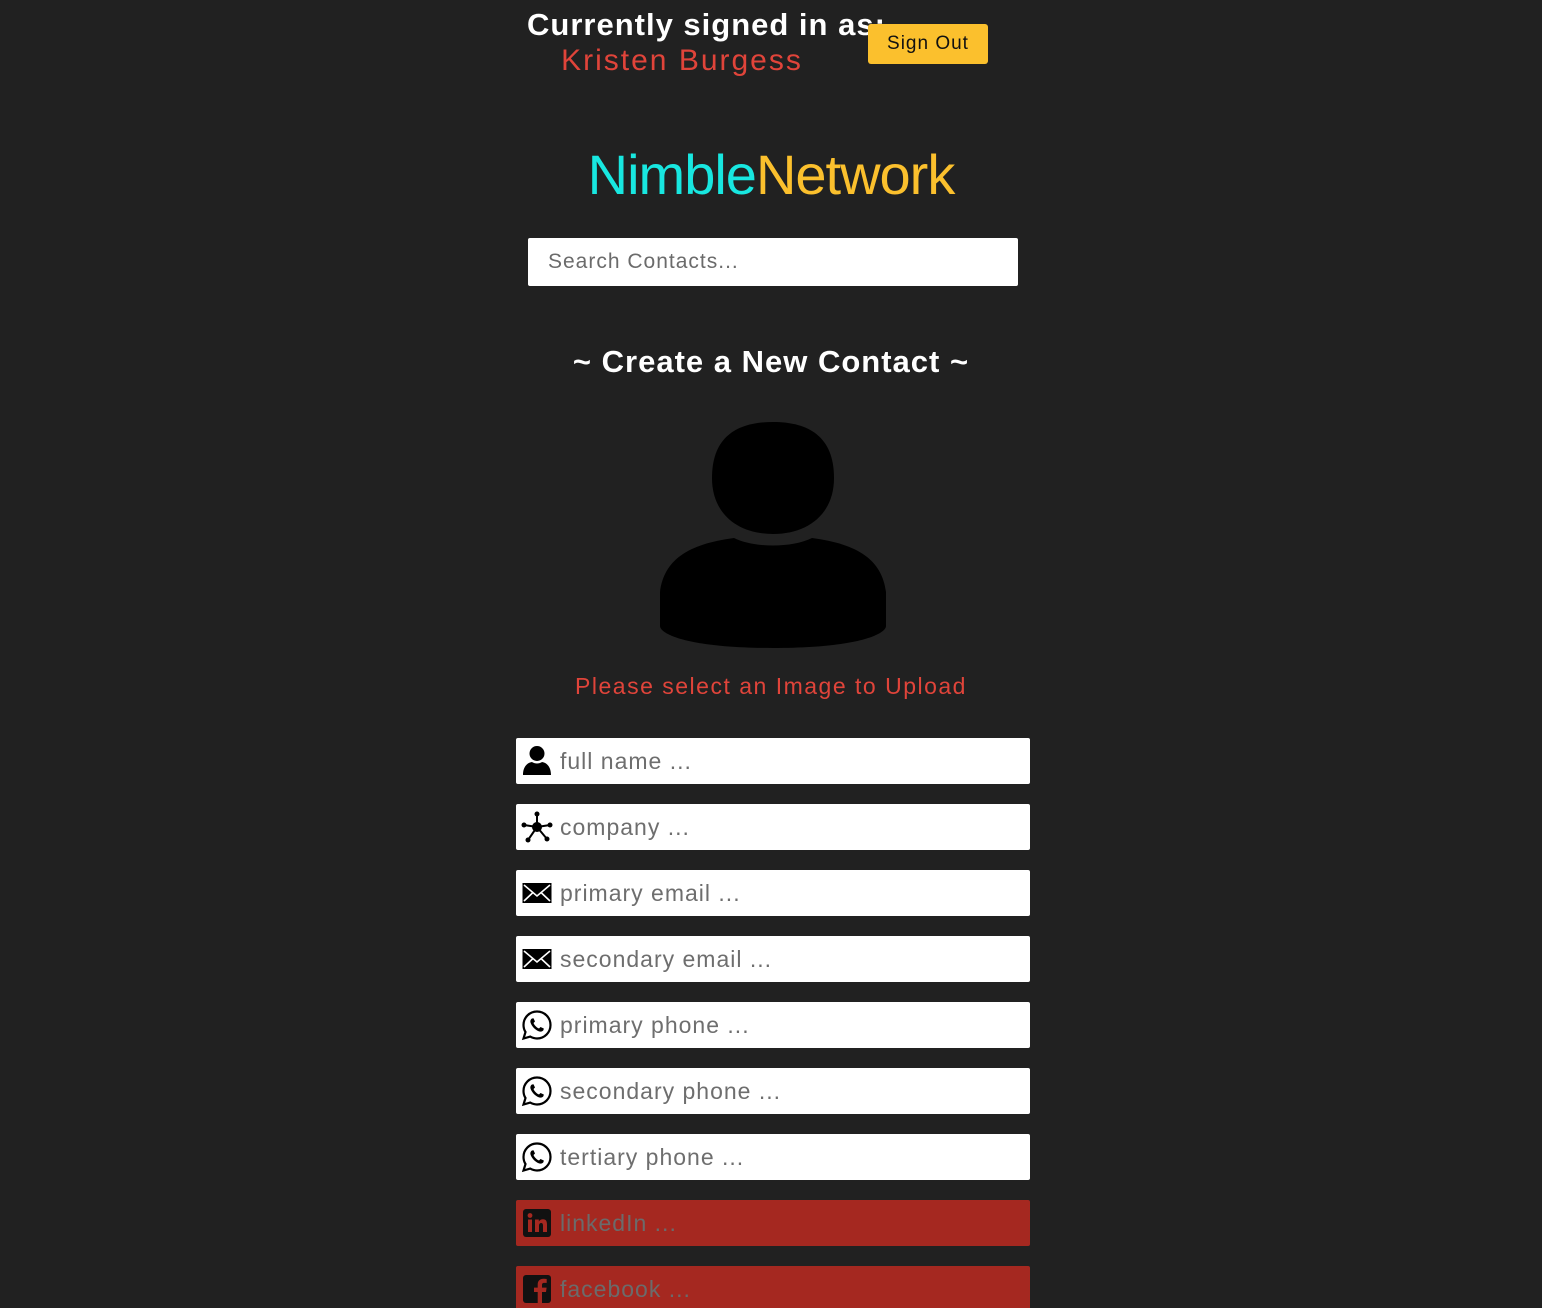 This screenshot has height=1308, width=1542. What do you see at coordinates (790, 827) in the screenshot?
I see `company-input` at bounding box center [790, 827].